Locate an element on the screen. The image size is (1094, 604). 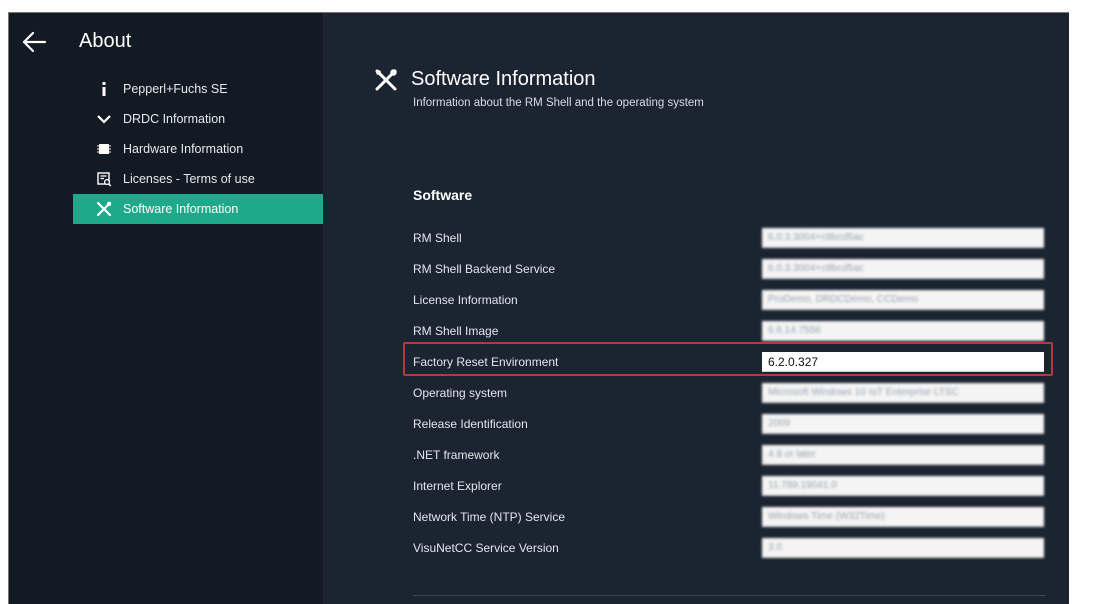
sidebar-item-hardware-information: Hardware Information is located at coordinates (198, 149).